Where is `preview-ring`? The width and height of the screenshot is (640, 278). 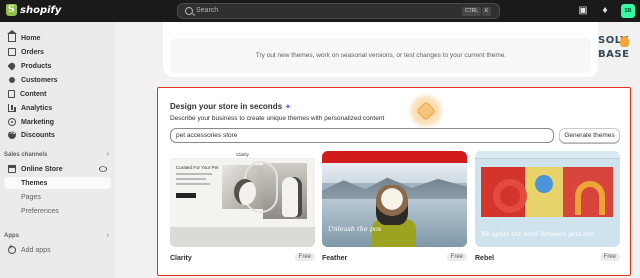 preview-ring is located at coordinates (510, 196).